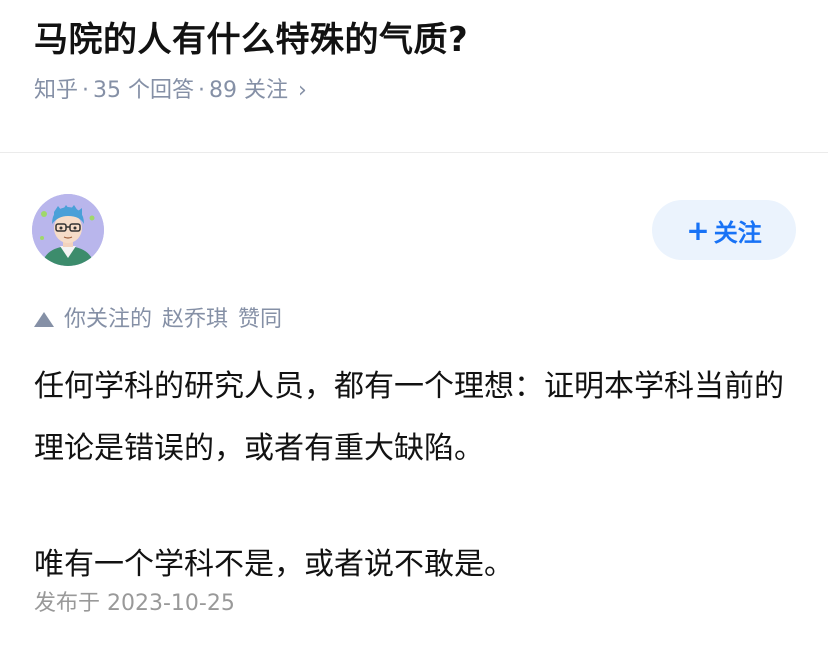  What do you see at coordinates (414, 152) in the screenshot?
I see `divider` at bounding box center [414, 152].